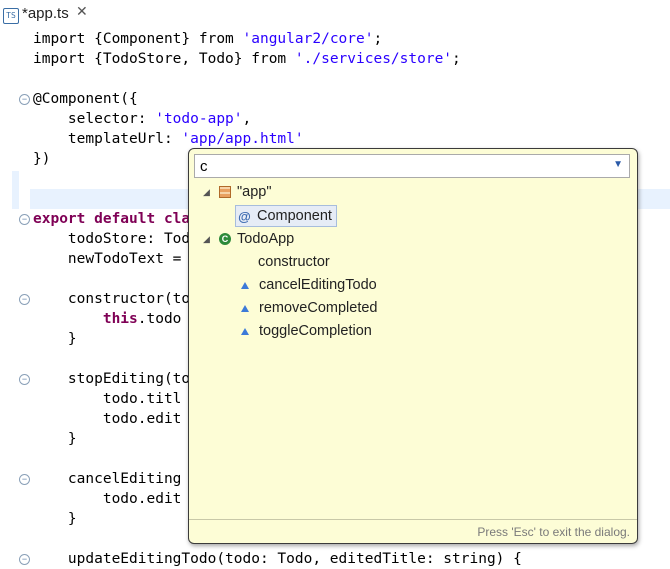  What do you see at coordinates (225, 192) in the screenshot?
I see `package-icon` at bounding box center [225, 192].